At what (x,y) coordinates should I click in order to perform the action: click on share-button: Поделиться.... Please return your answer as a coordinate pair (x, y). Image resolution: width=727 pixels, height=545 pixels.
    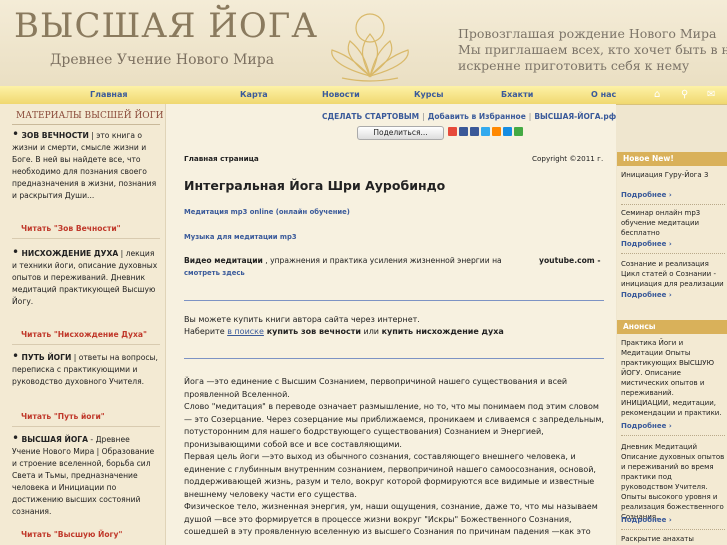
    Looking at the image, I should click on (400, 133).